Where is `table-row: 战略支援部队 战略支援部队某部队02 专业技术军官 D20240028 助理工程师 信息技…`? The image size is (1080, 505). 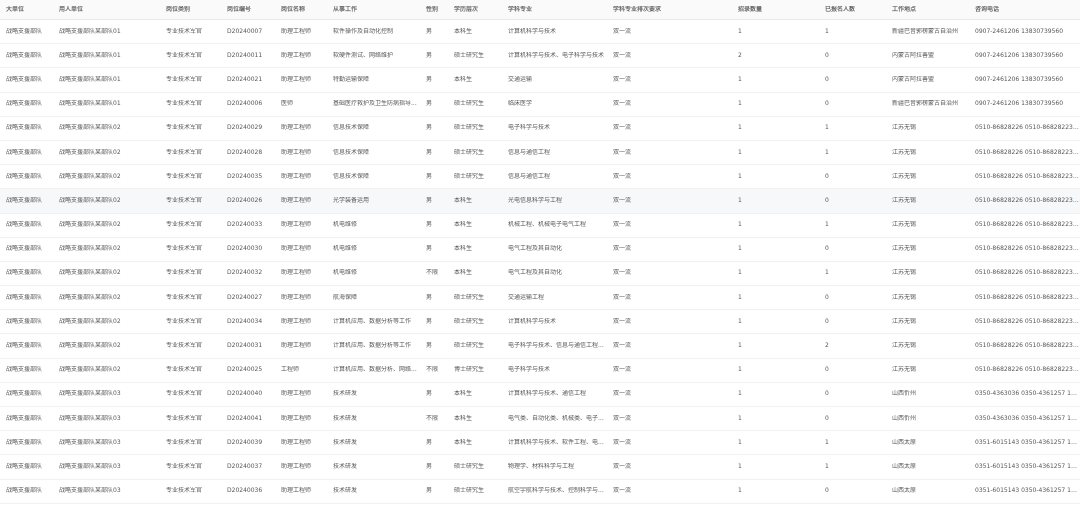 table-row: 战略支援部队 战略支援部队某部队02 专业技术军官 D20240028 助理工程师 信息技… is located at coordinates (540, 153).